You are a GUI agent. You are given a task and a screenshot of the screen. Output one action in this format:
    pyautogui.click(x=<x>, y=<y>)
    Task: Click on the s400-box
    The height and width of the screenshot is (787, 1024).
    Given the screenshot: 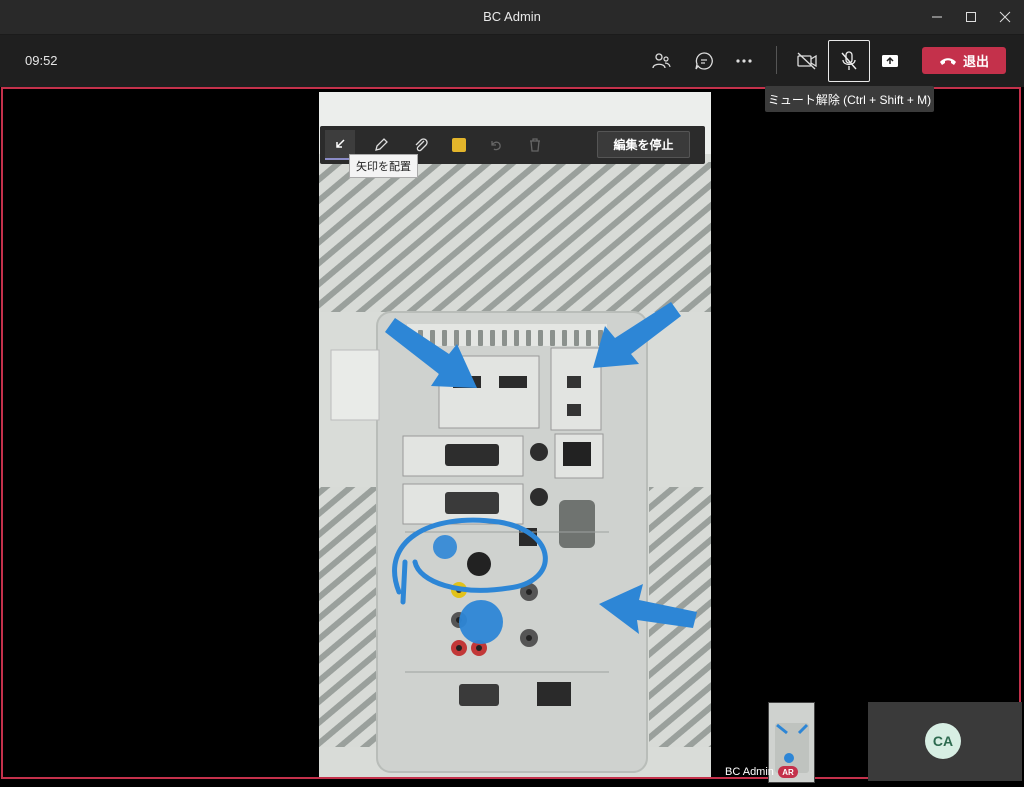 What is the action you would take?
    pyautogui.click(x=576, y=389)
    